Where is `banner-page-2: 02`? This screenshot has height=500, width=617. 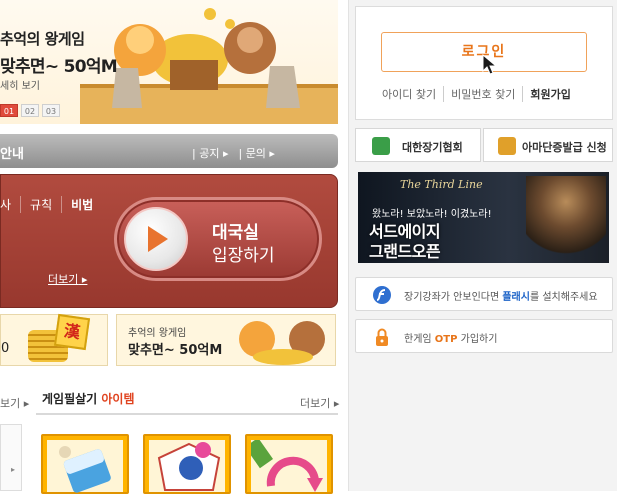
banner-page-2: 02 is located at coordinates (30, 110).